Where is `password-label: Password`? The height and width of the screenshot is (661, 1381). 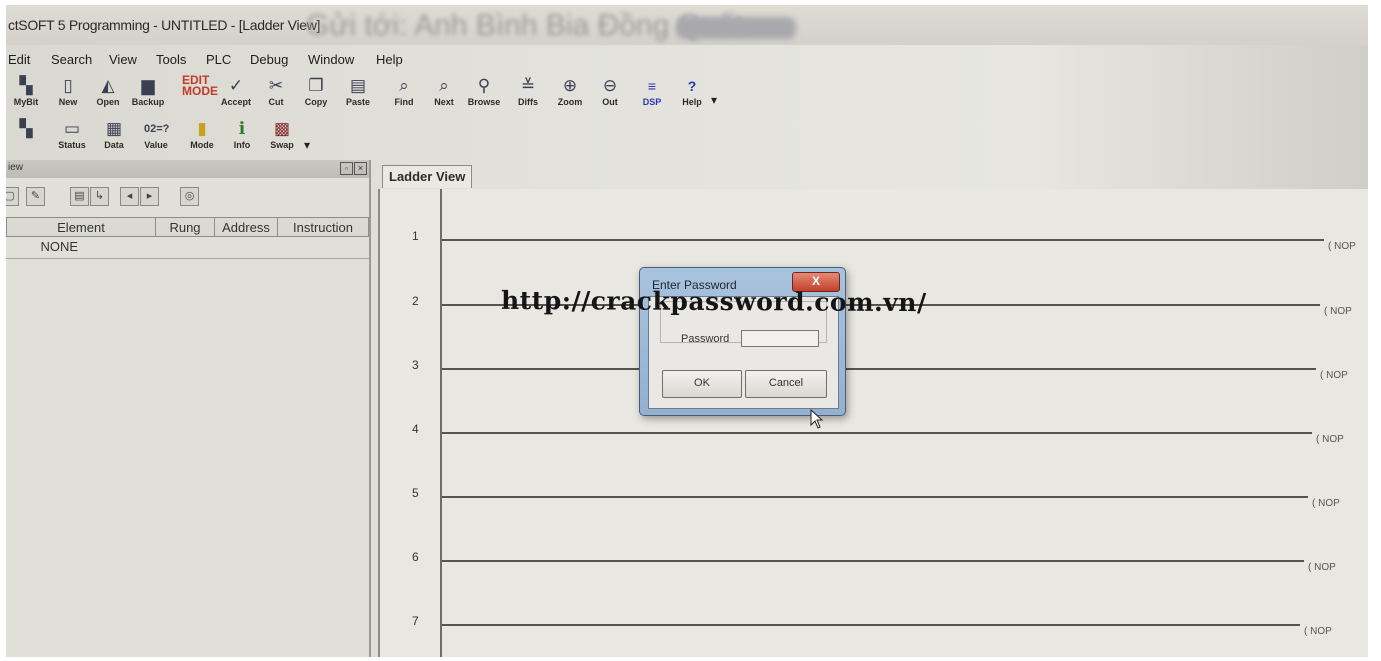
password-label: Password is located at coordinates (705, 339).